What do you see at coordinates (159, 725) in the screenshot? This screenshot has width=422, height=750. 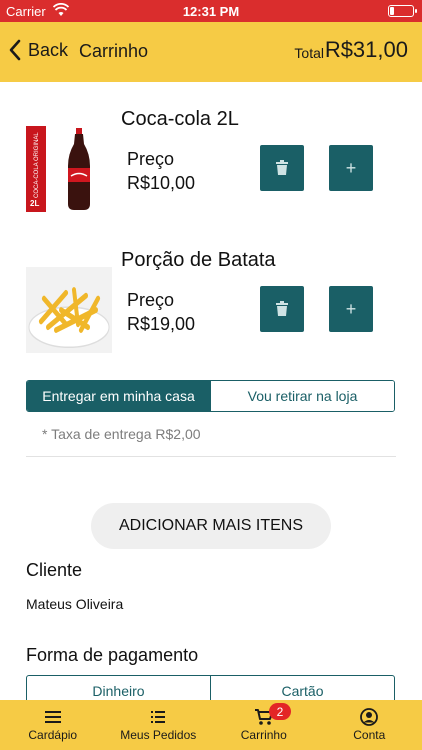 I see `tab-meus-pedidos: Meus Pedidos` at bounding box center [159, 725].